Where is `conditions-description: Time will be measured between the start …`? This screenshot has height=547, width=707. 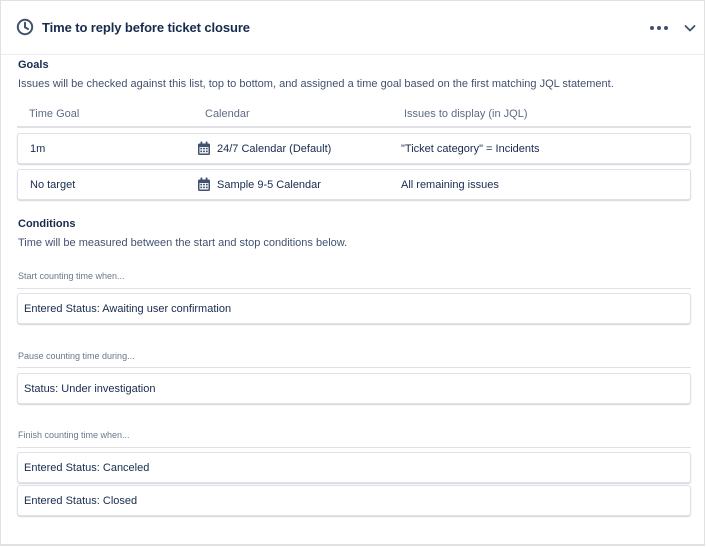
conditions-description: Time will be measured between the start … is located at coordinates (183, 243).